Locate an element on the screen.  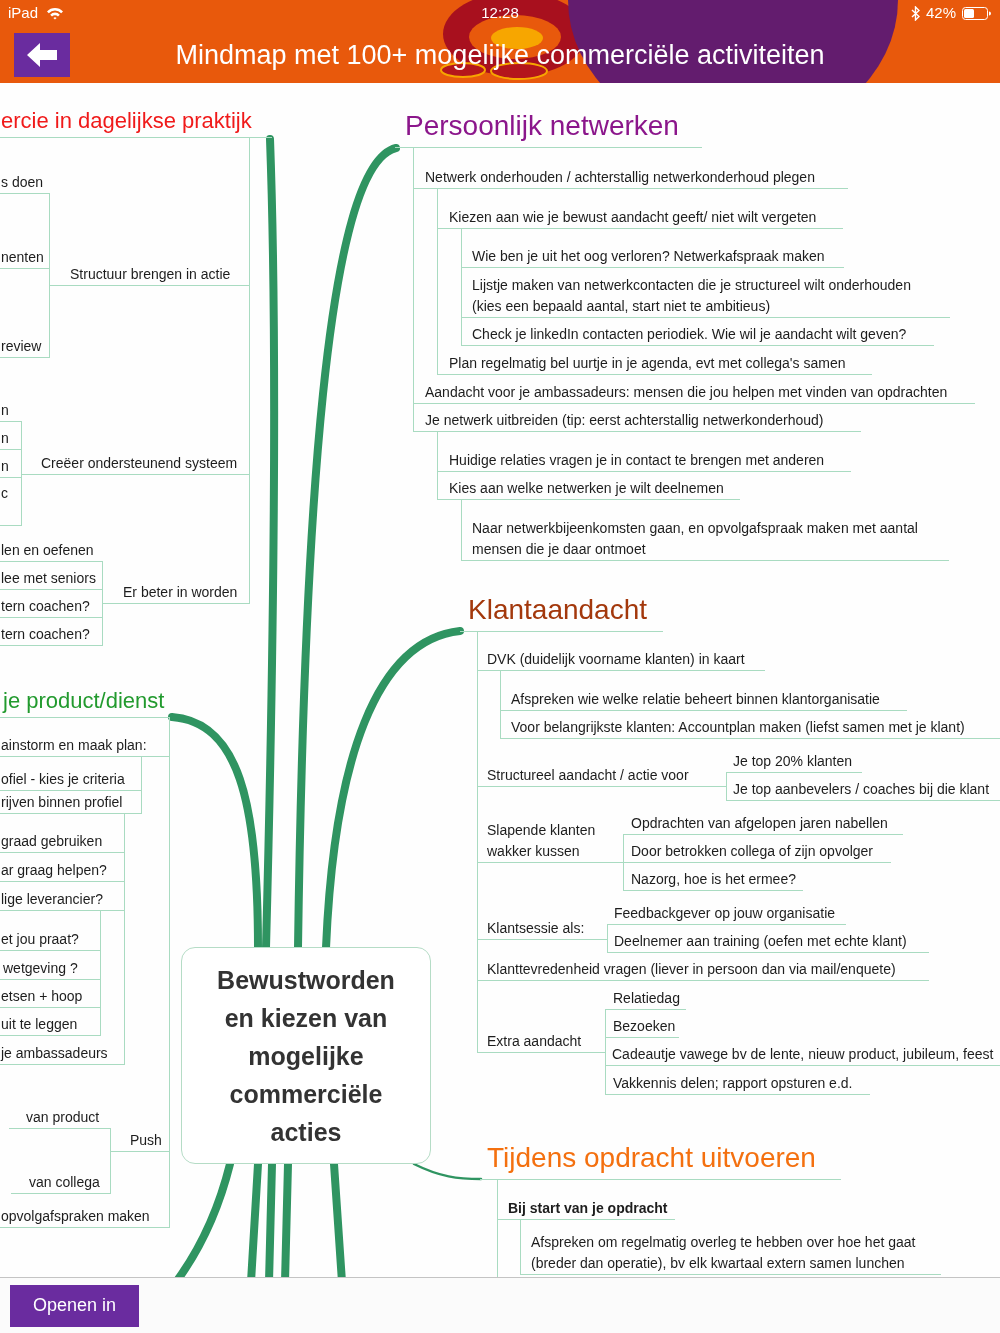
topic-label: lige leverancier? is located at coordinates (62, 900).